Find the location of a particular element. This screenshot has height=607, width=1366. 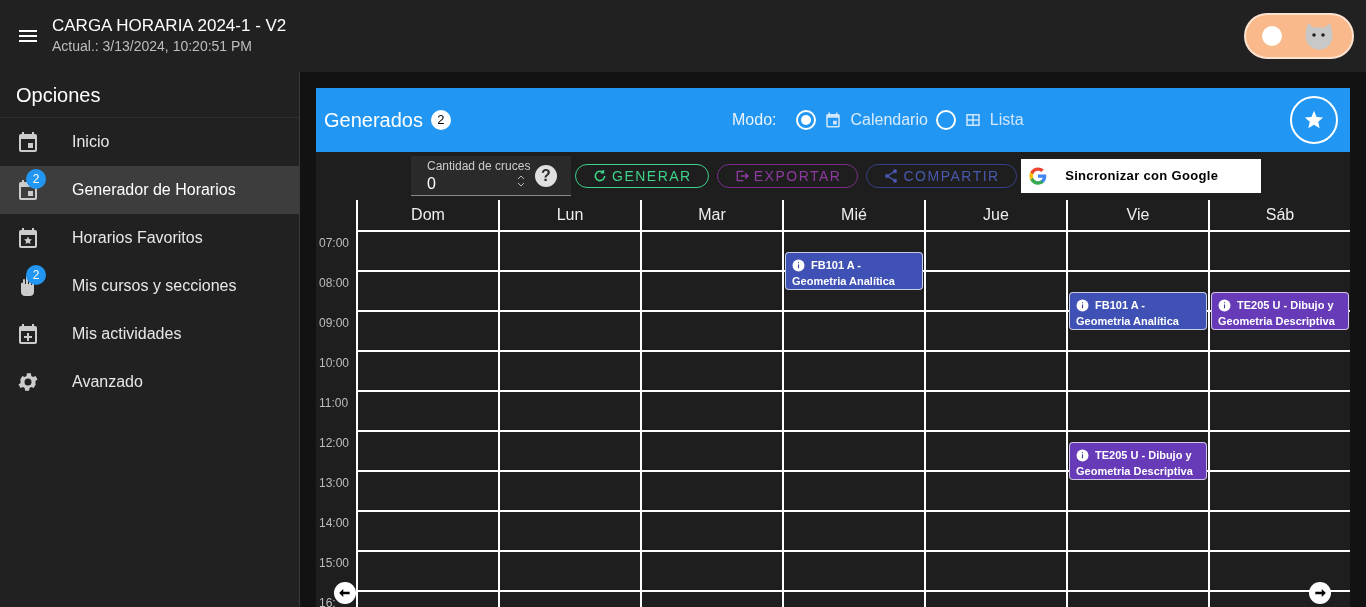

settings-icon is located at coordinates (28, 382).